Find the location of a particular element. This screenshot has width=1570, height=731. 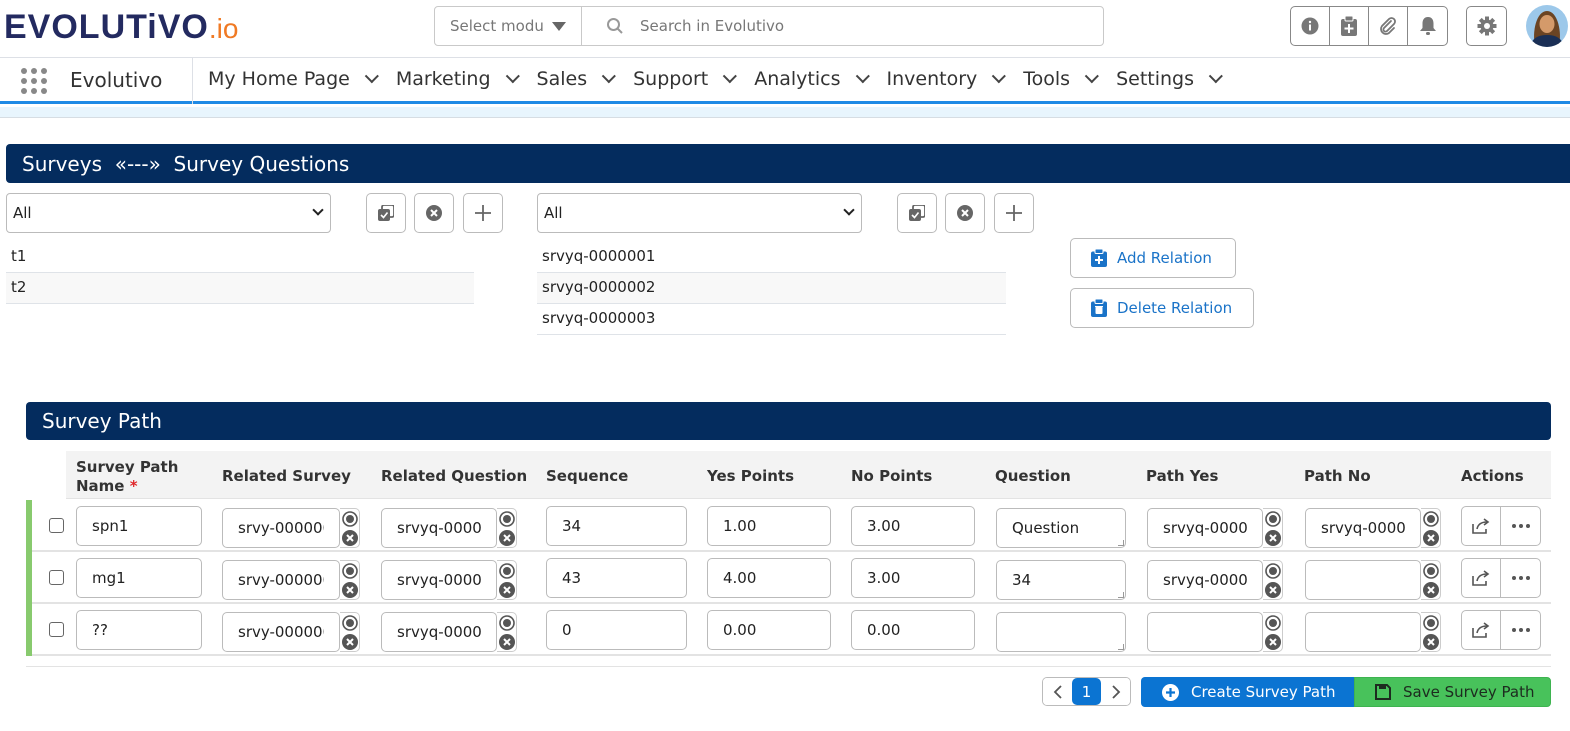

survey-list-item: t2 is located at coordinates (240, 288).